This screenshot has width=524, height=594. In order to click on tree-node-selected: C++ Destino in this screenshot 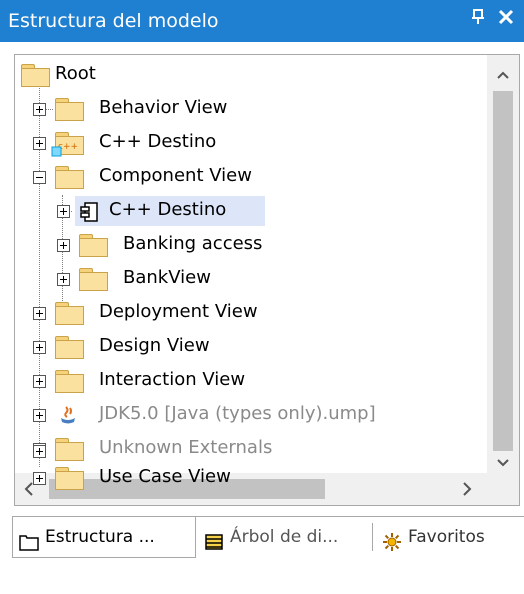, I will do `click(250, 211)`.